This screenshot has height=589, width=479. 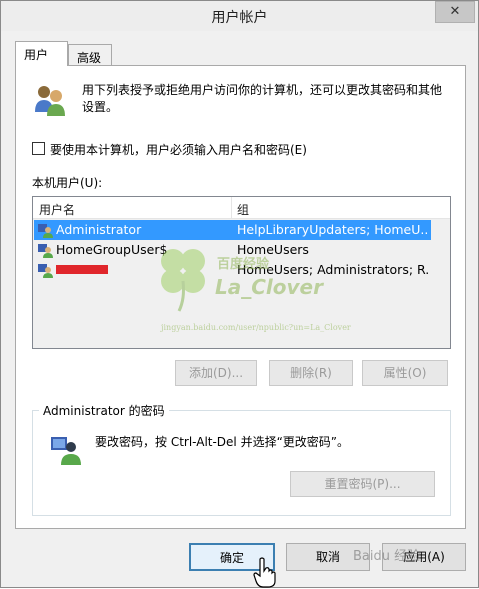 I want to click on users-group-icon, so click(x=50, y=101).